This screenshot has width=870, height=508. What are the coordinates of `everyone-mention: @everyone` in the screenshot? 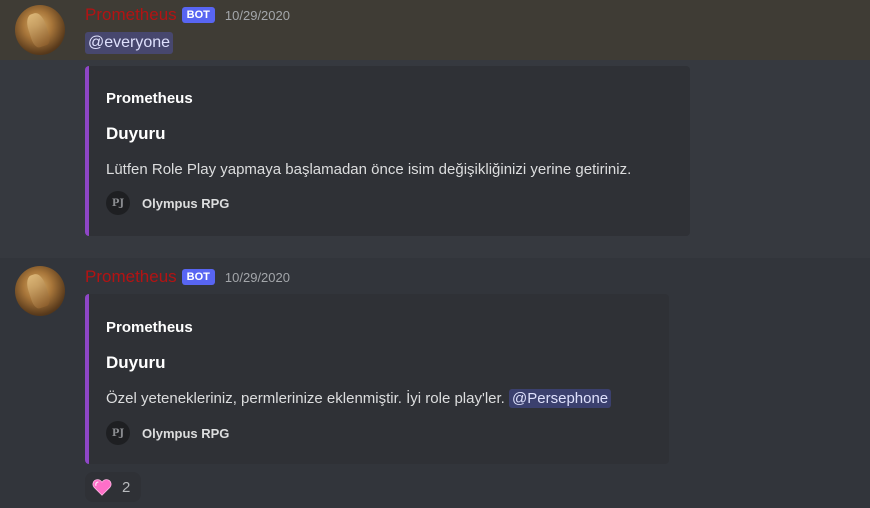 It's located at (129, 43).